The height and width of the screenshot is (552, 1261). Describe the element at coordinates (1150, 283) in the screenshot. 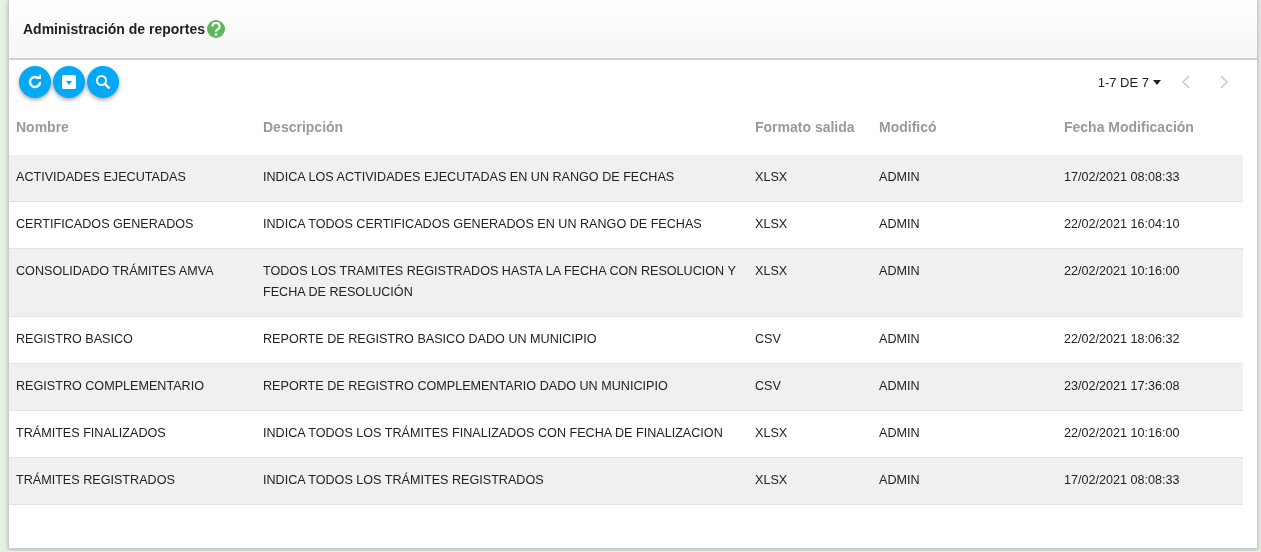

I see `table-cell: 22/02/2021 10:16:00` at that location.